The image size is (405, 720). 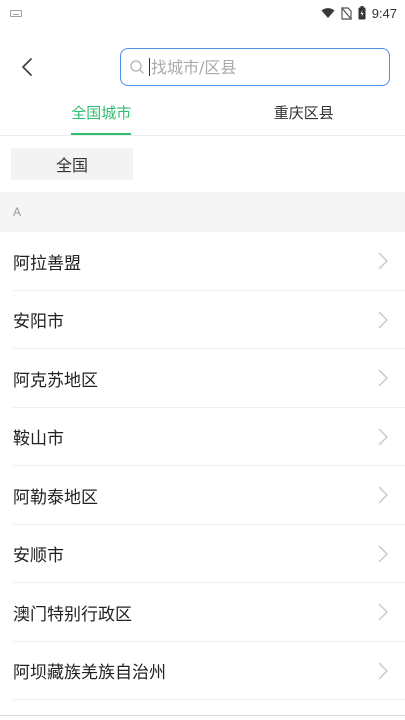 I want to click on search-box, so click(x=255, y=67).